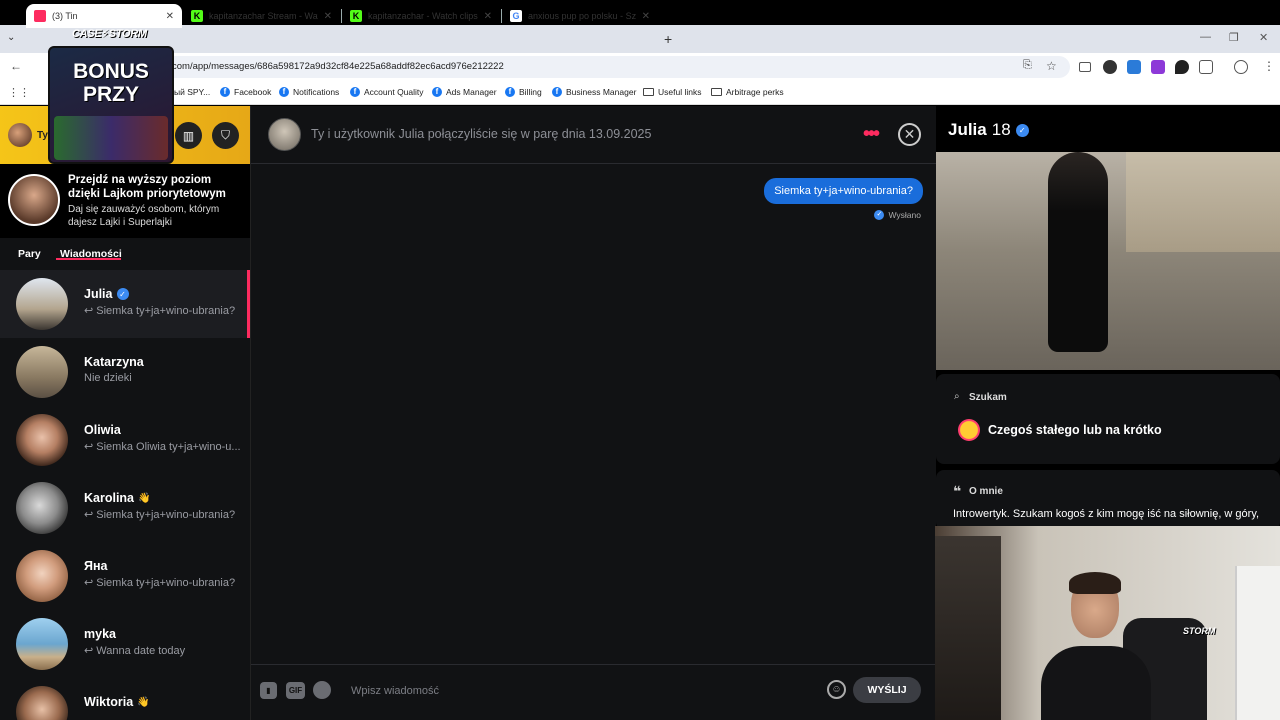  Describe the element at coordinates (581, 691) in the screenshot. I see `message-input` at that location.